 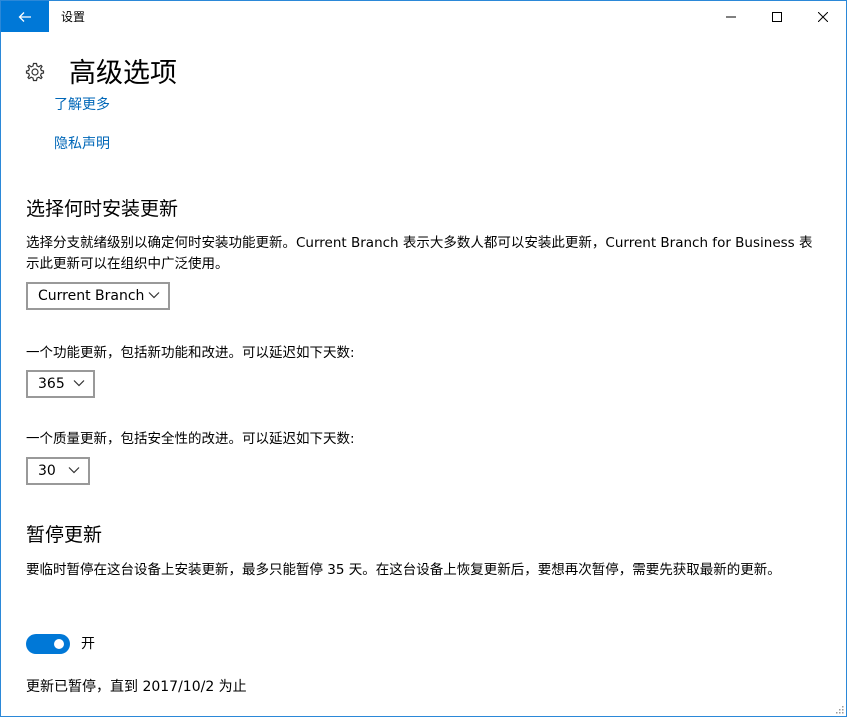 What do you see at coordinates (51, 384) in the screenshot?
I see `feature-days-value: 365` at bounding box center [51, 384].